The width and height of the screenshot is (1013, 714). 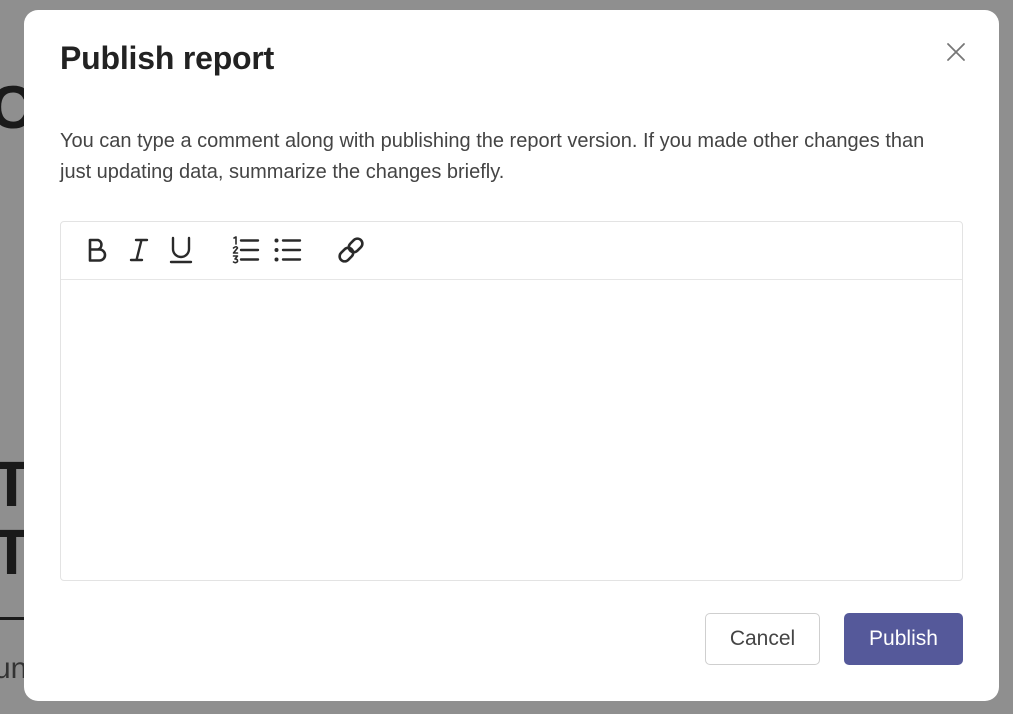 I want to click on close-icon, so click(x=956, y=52).